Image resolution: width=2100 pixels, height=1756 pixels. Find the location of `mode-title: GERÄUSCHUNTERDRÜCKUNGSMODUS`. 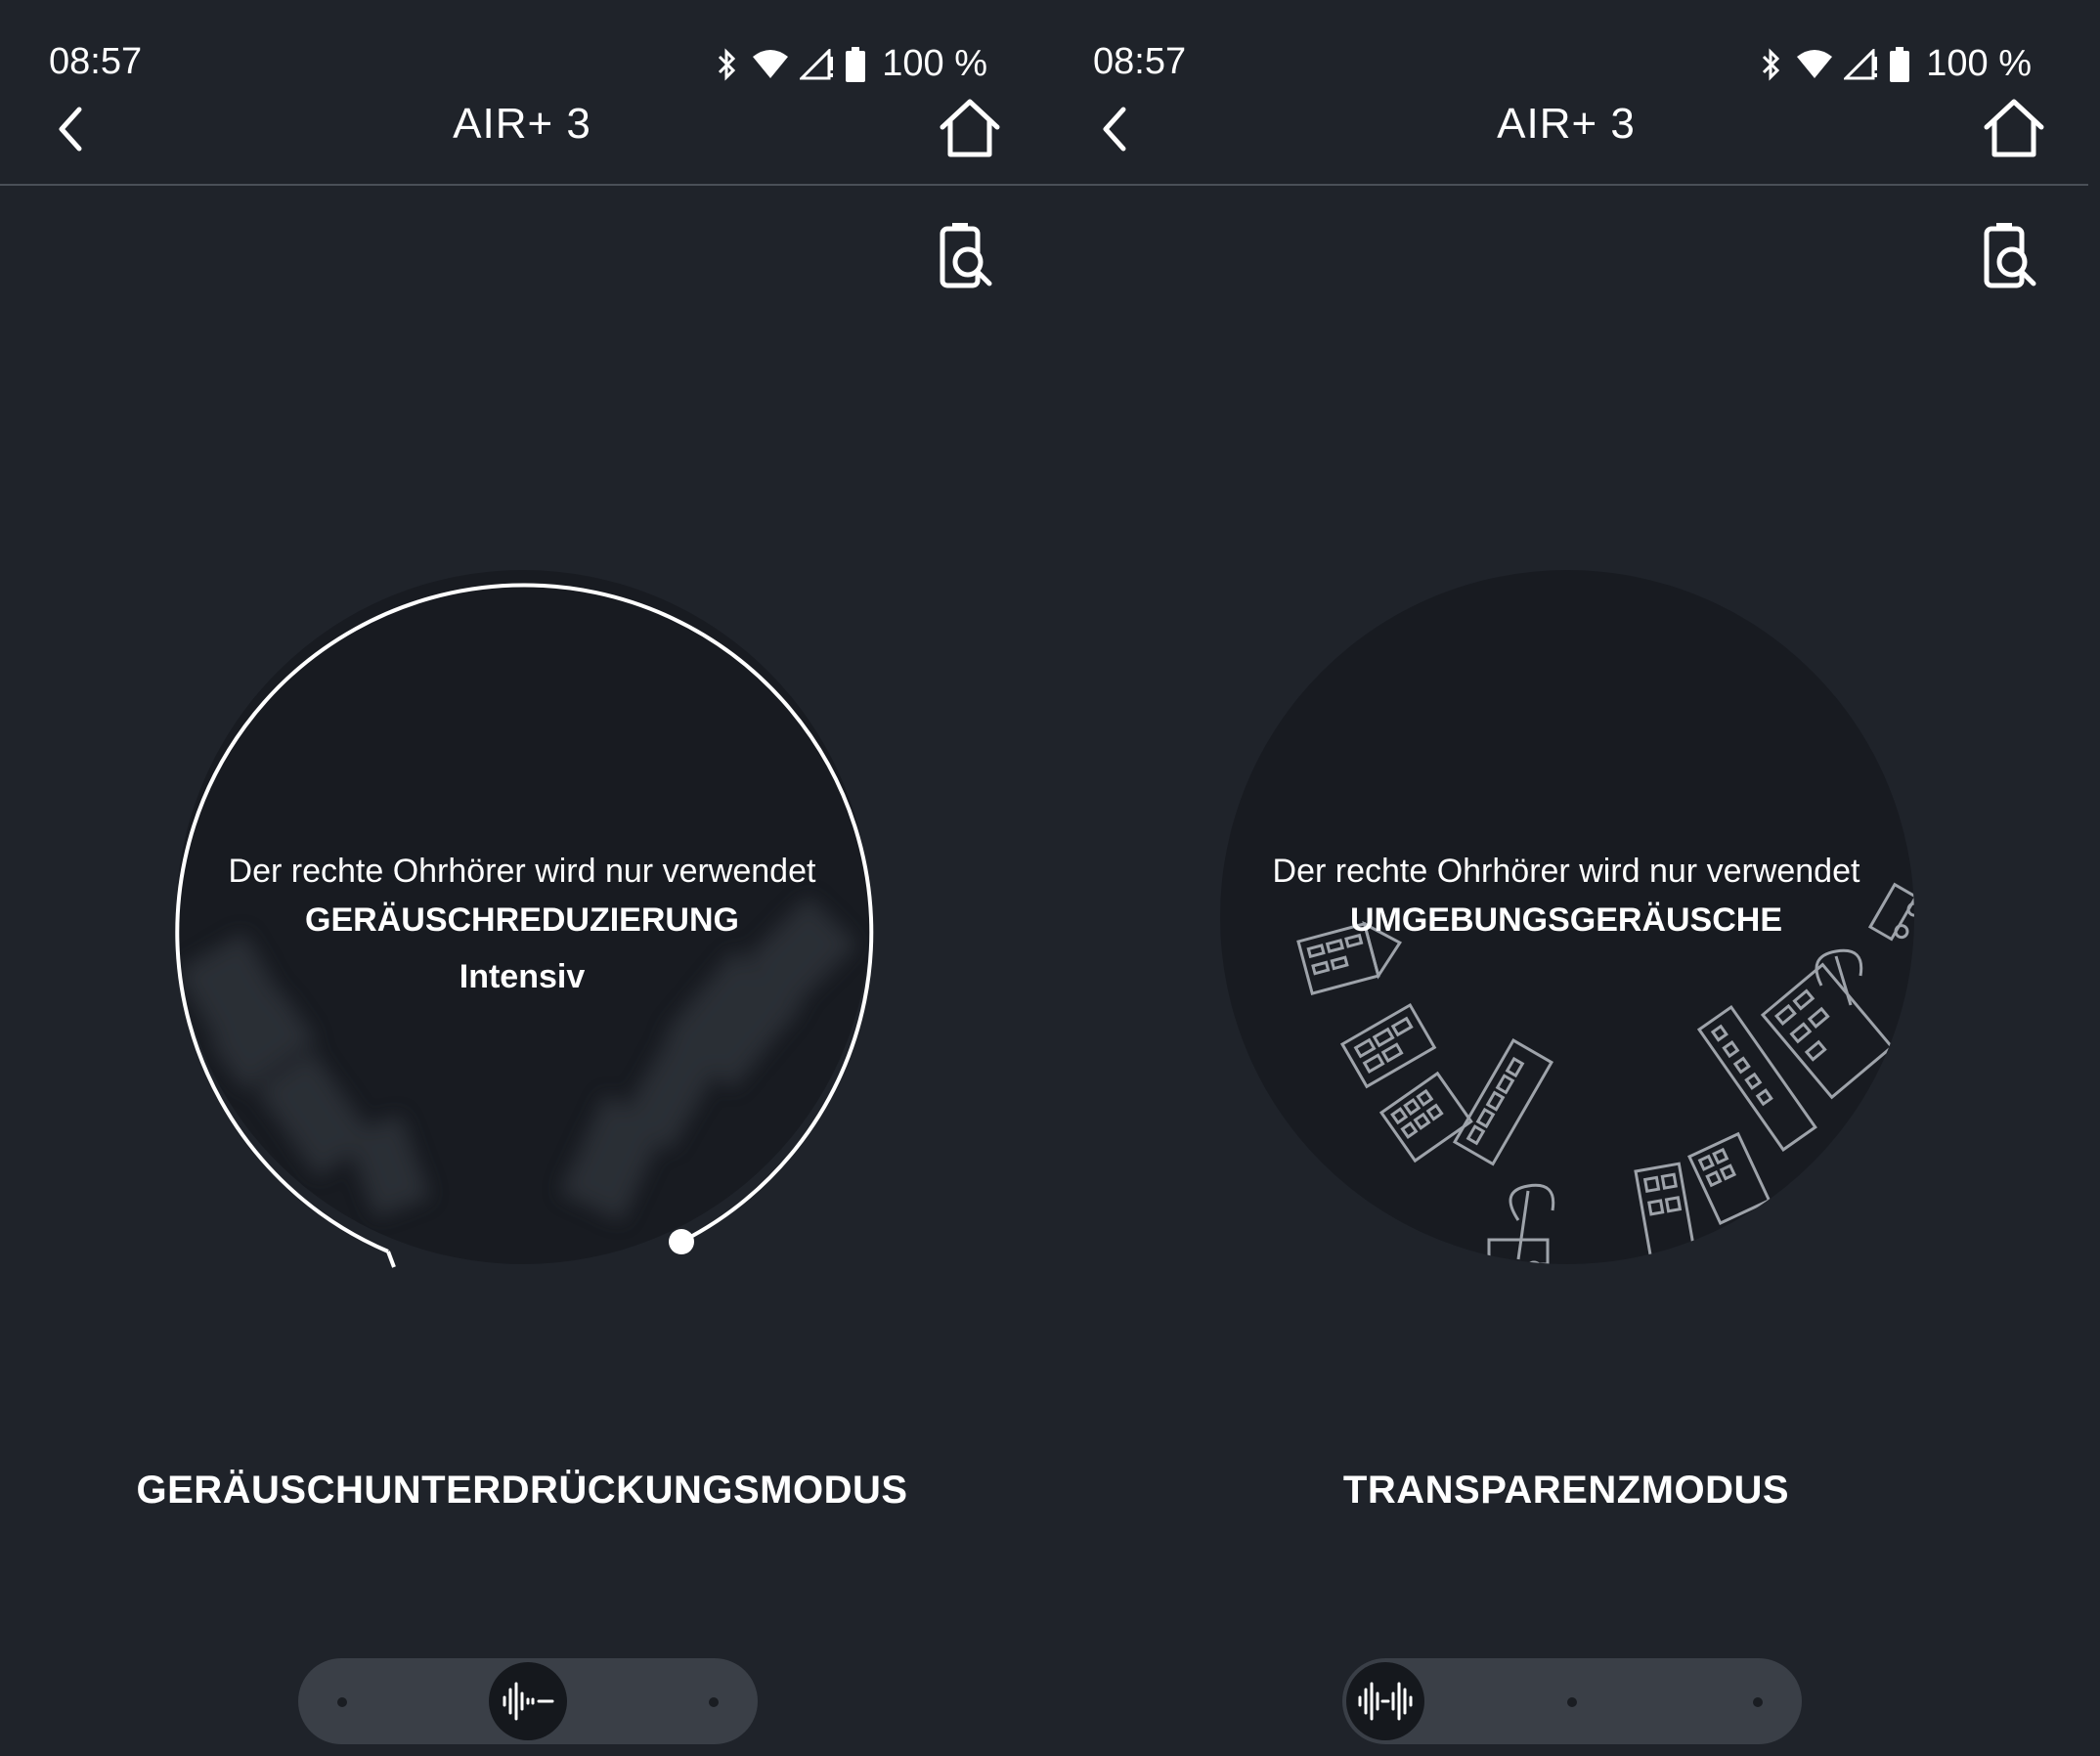

mode-title: GERÄUSCHUNTERDRÜCKUNGSMODUS is located at coordinates (522, 1490).